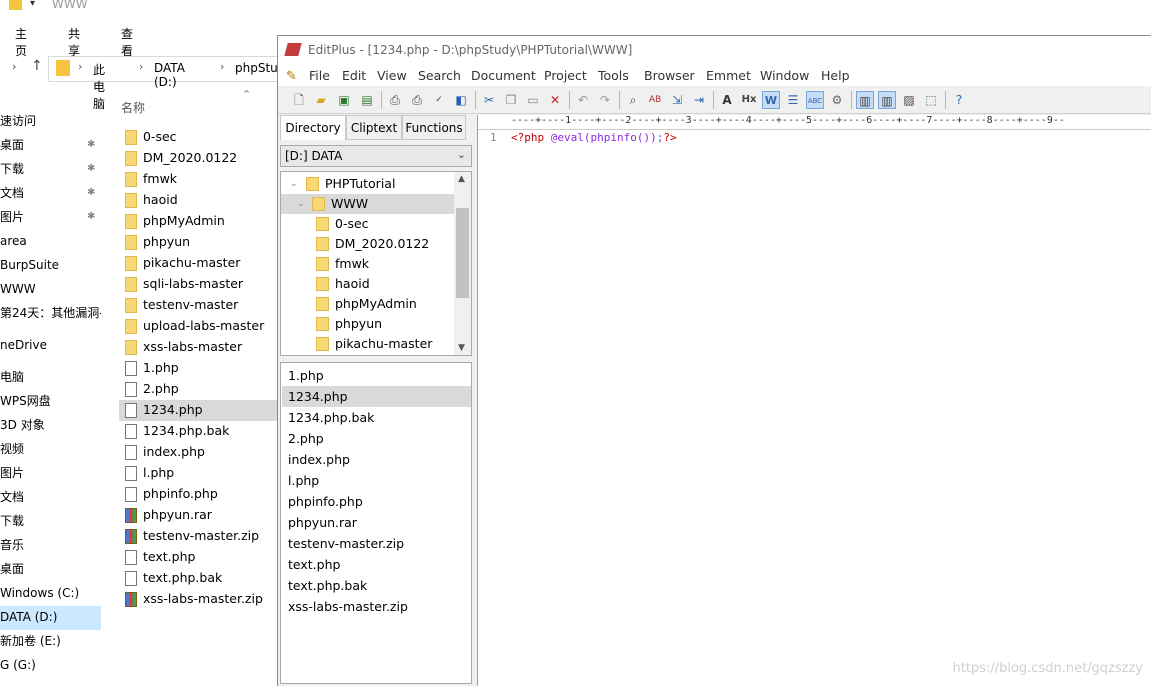 The width and height of the screenshot is (1151, 686). I want to click on file-row: l.php, so click(204, 473).